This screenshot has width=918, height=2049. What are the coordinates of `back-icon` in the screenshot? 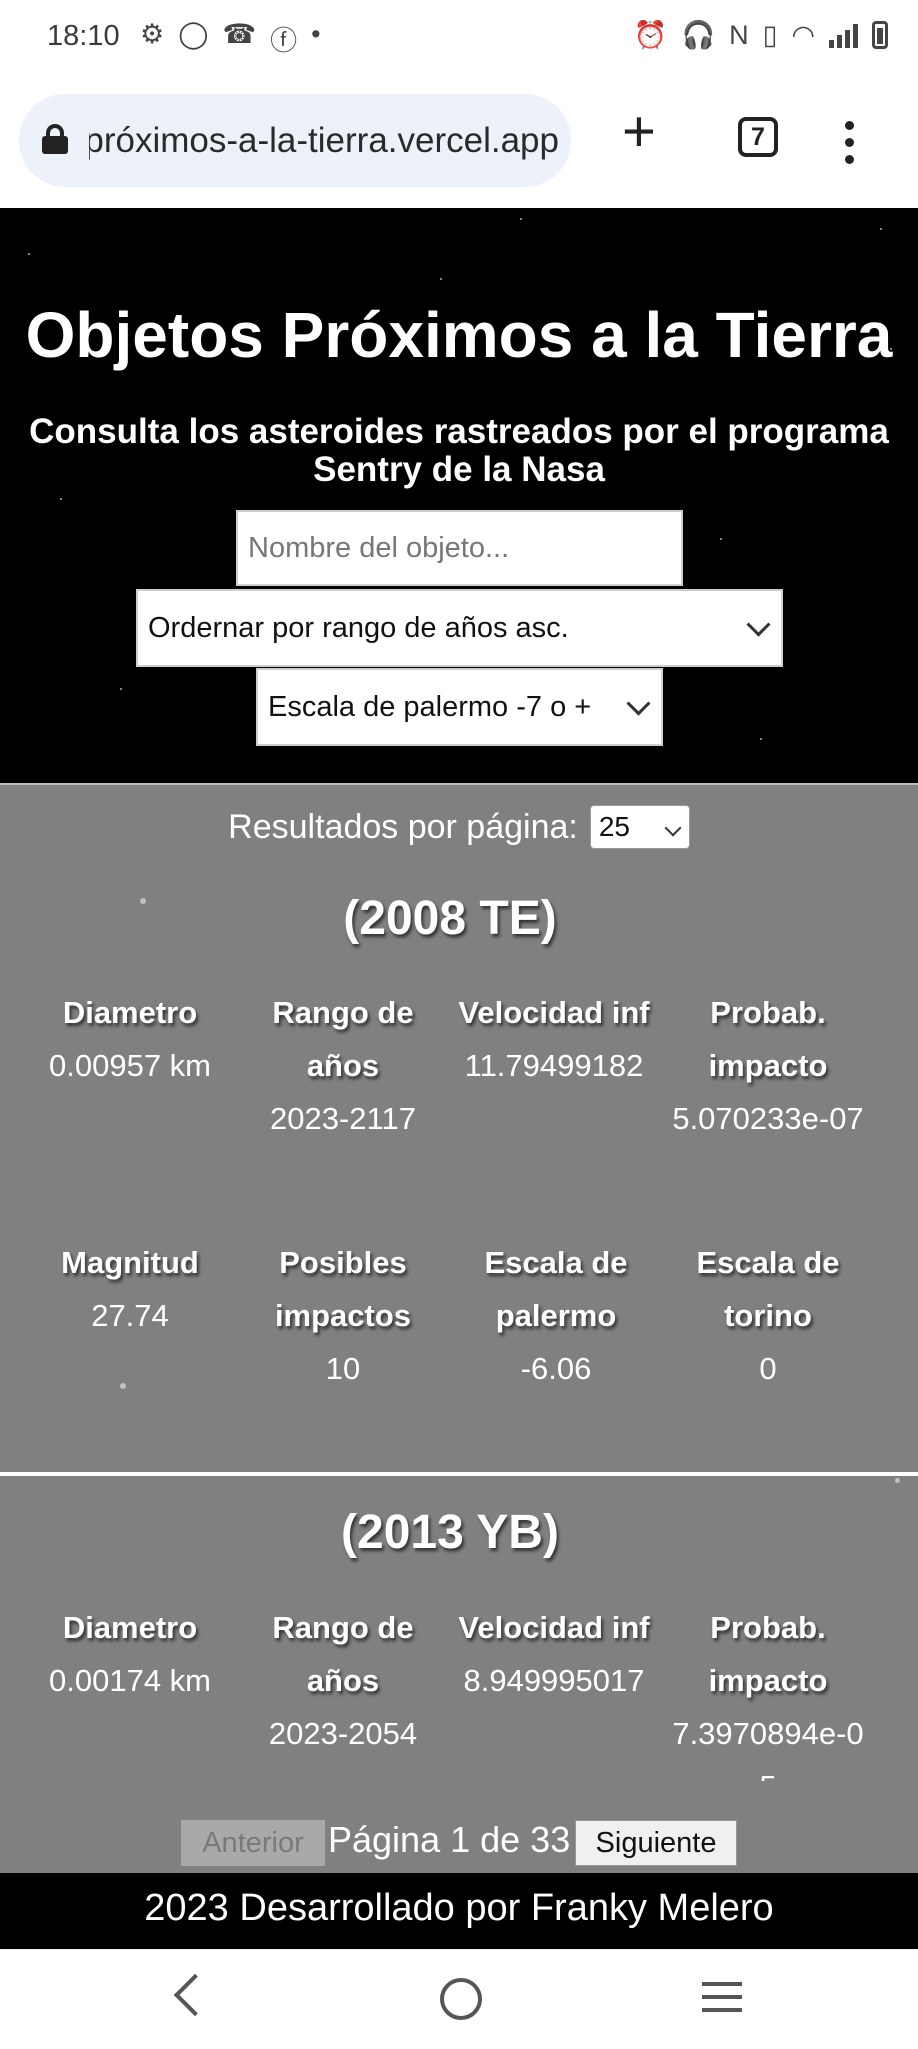 It's located at (195, 1995).